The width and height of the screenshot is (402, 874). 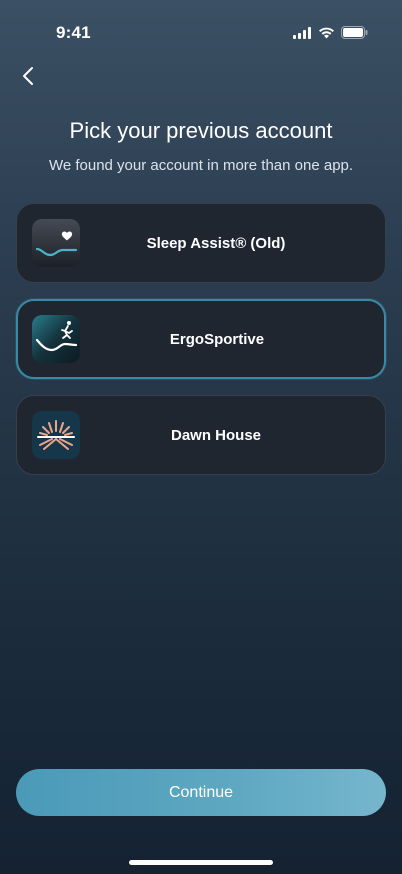 I want to click on continue-button: Continue, so click(x=201, y=792).